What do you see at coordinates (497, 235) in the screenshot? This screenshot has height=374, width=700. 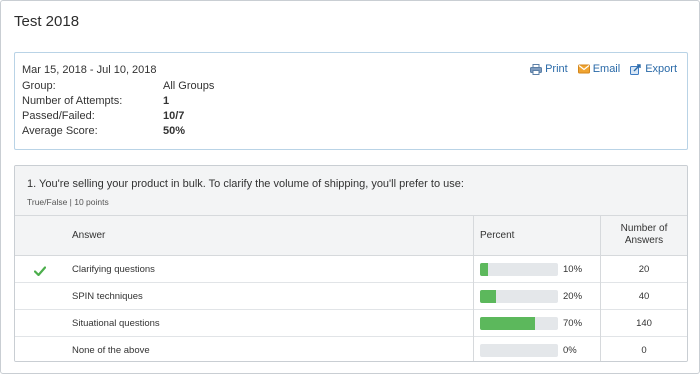 I see `percent-column-header: Percent` at bounding box center [497, 235].